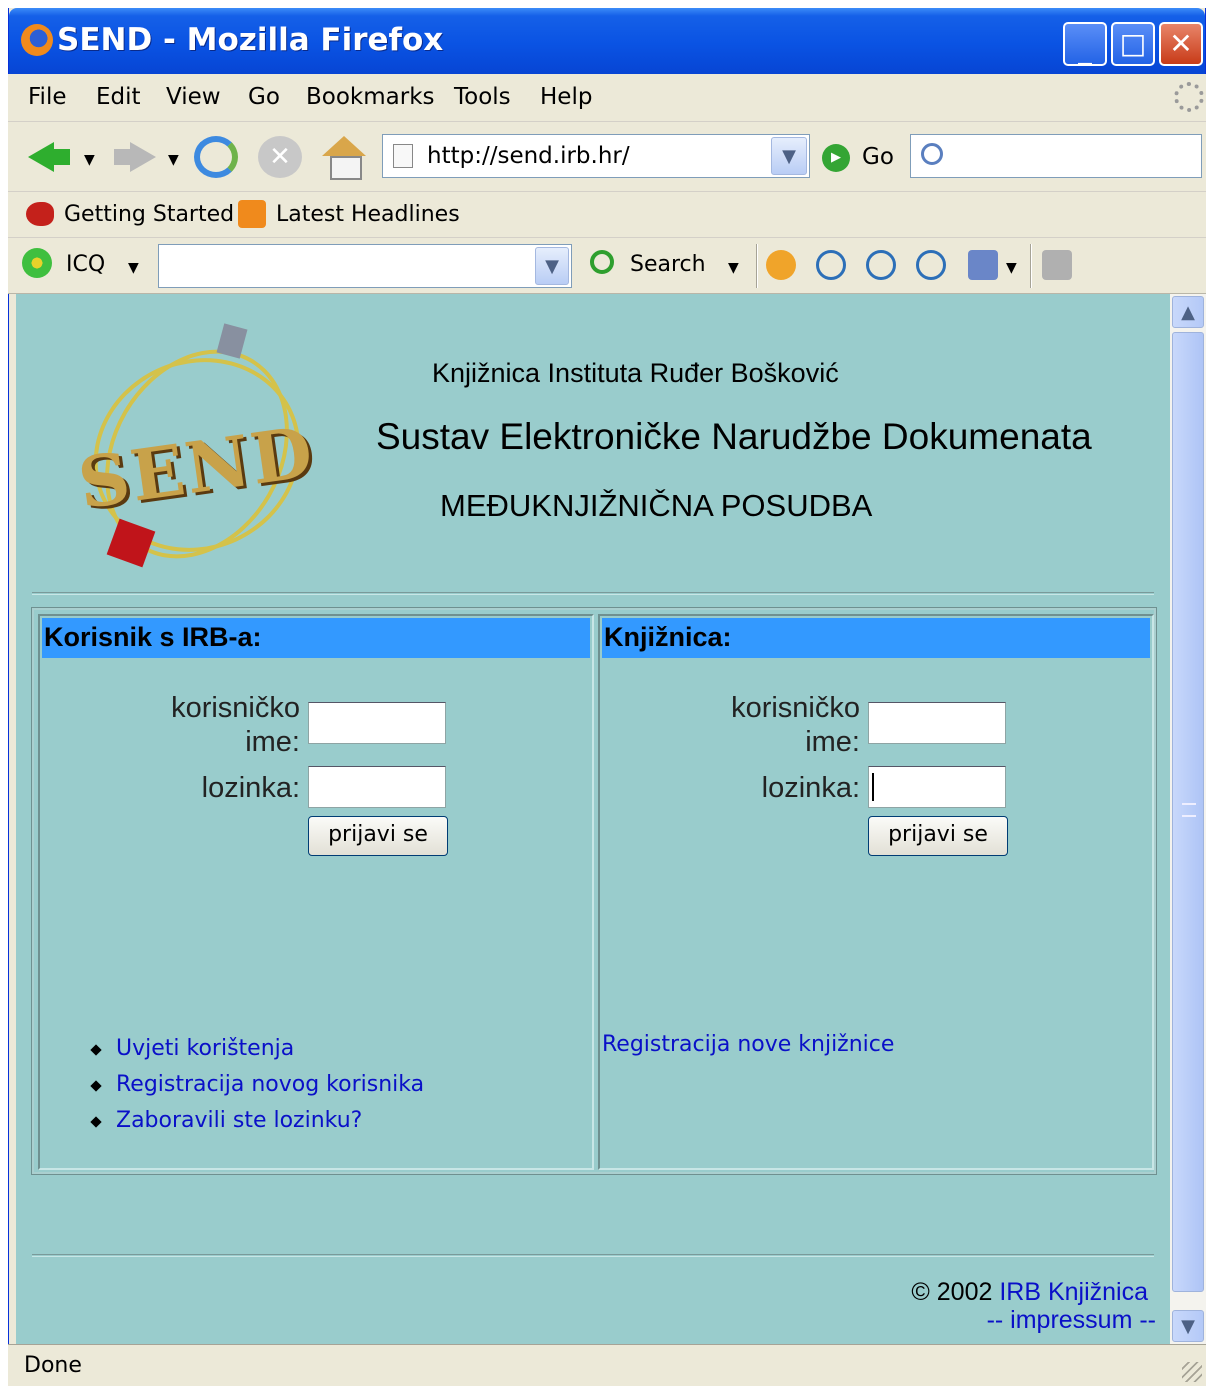 This screenshot has width=1206, height=1386. What do you see at coordinates (216, 157) in the screenshot?
I see `reload-icon` at bounding box center [216, 157].